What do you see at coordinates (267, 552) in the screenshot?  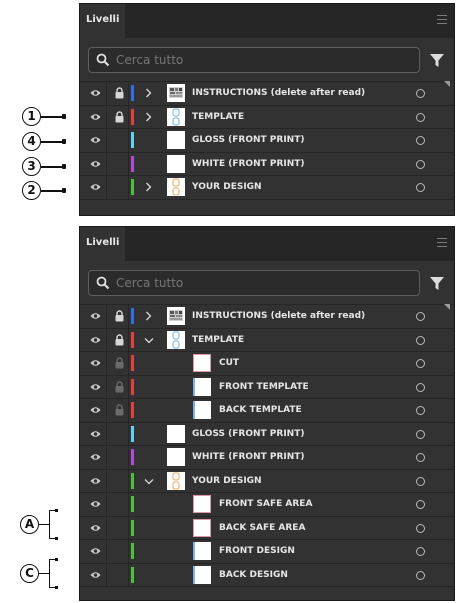 I see `layer-row-front-design: FRONT DESIGN` at bounding box center [267, 552].